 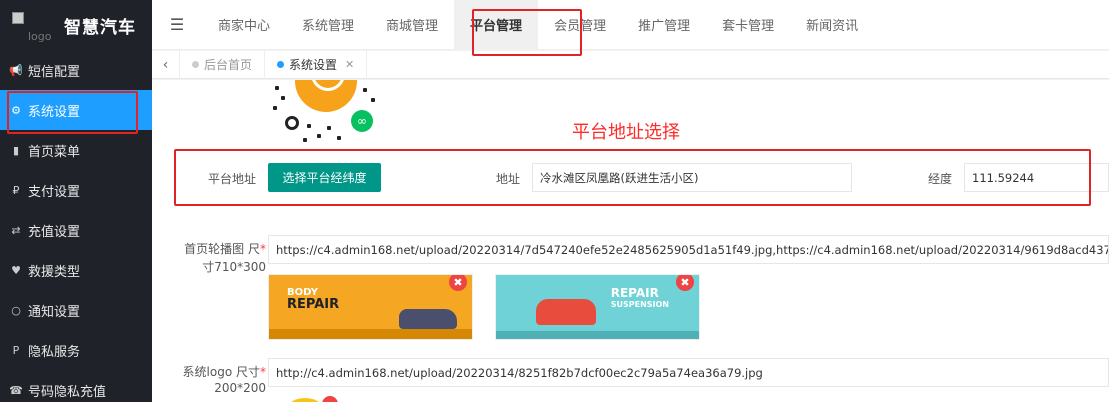 What do you see at coordinates (939, 179) in the screenshot?
I see `longitude-label: 经度` at bounding box center [939, 179].